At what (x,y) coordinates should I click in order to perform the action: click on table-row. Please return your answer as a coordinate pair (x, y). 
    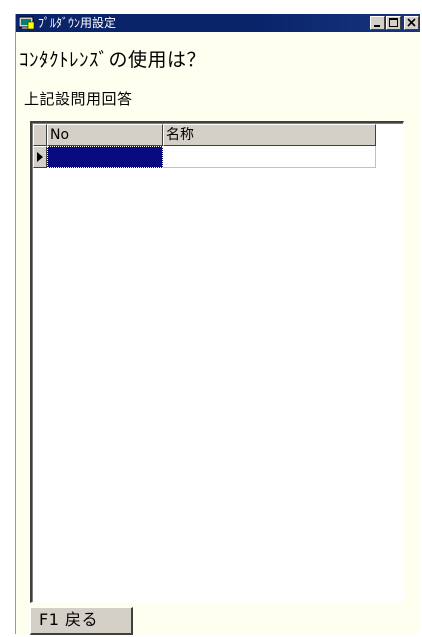
    Looking at the image, I should click on (204, 157).